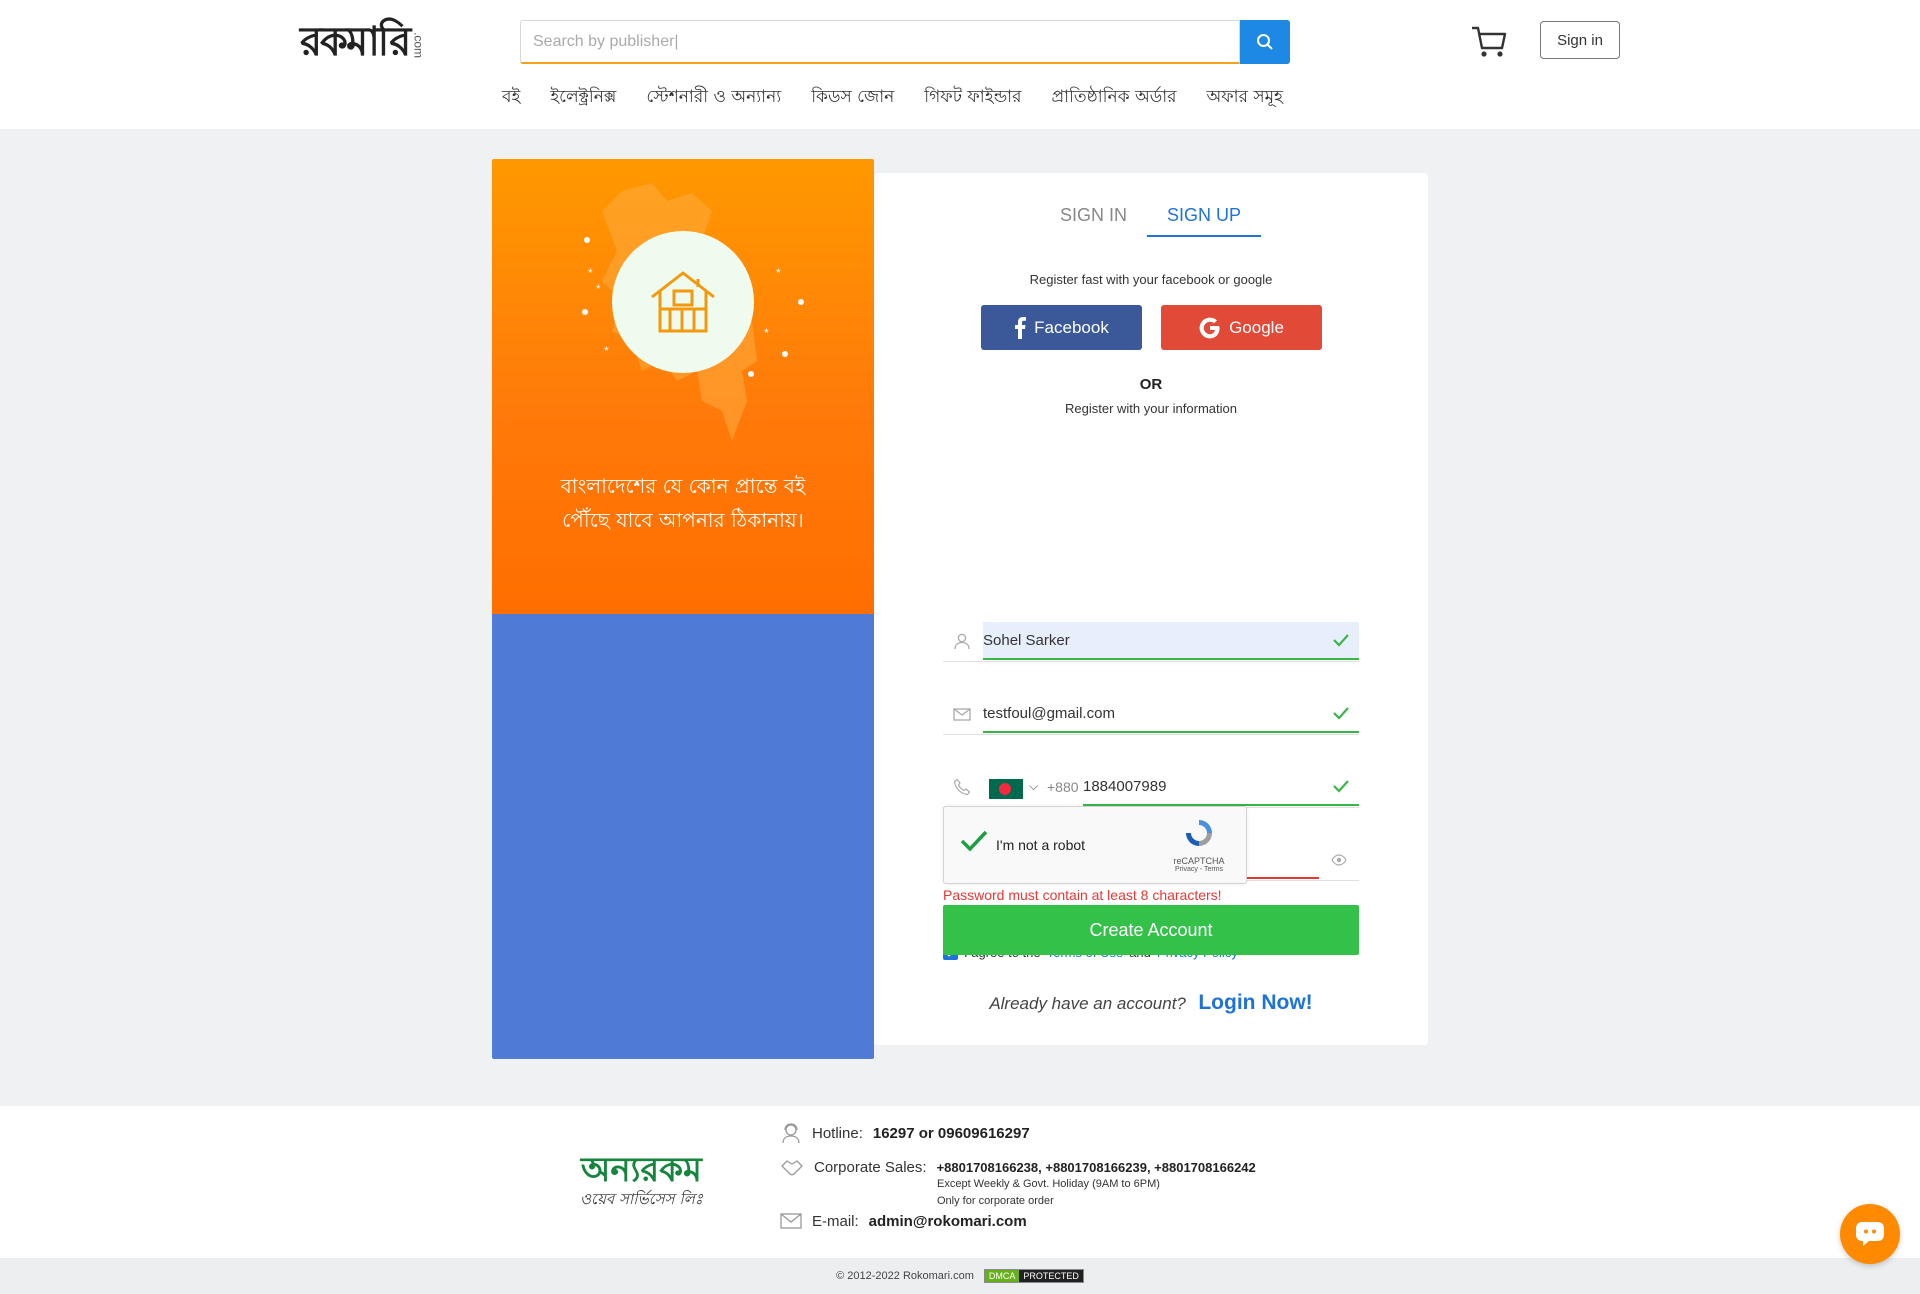 This screenshot has width=1920, height=1294. I want to click on nav-item-electronics: ইলেক্ট্রনিক্স, so click(583, 99).